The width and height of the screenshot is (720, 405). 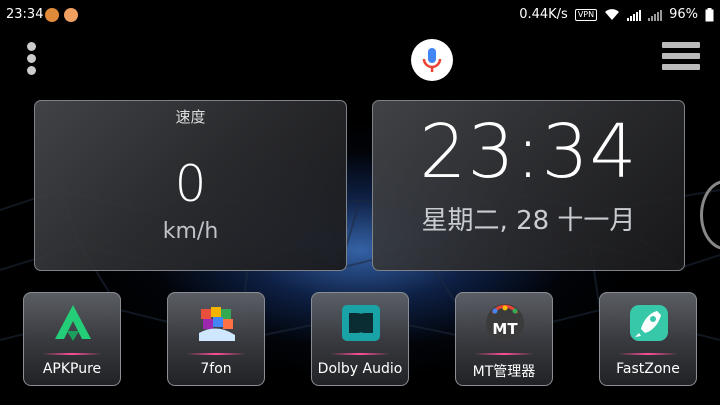 What do you see at coordinates (25, 14) in the screenshot?
I see `status-time: 23:34` at bounding box center [25, 14].